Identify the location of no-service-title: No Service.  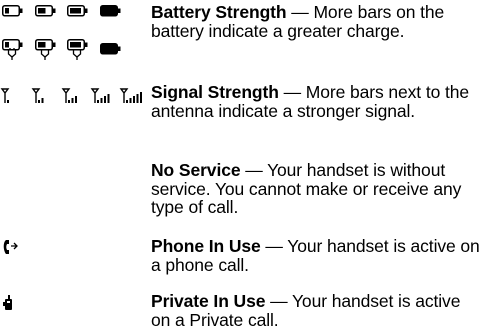
(196, 170).